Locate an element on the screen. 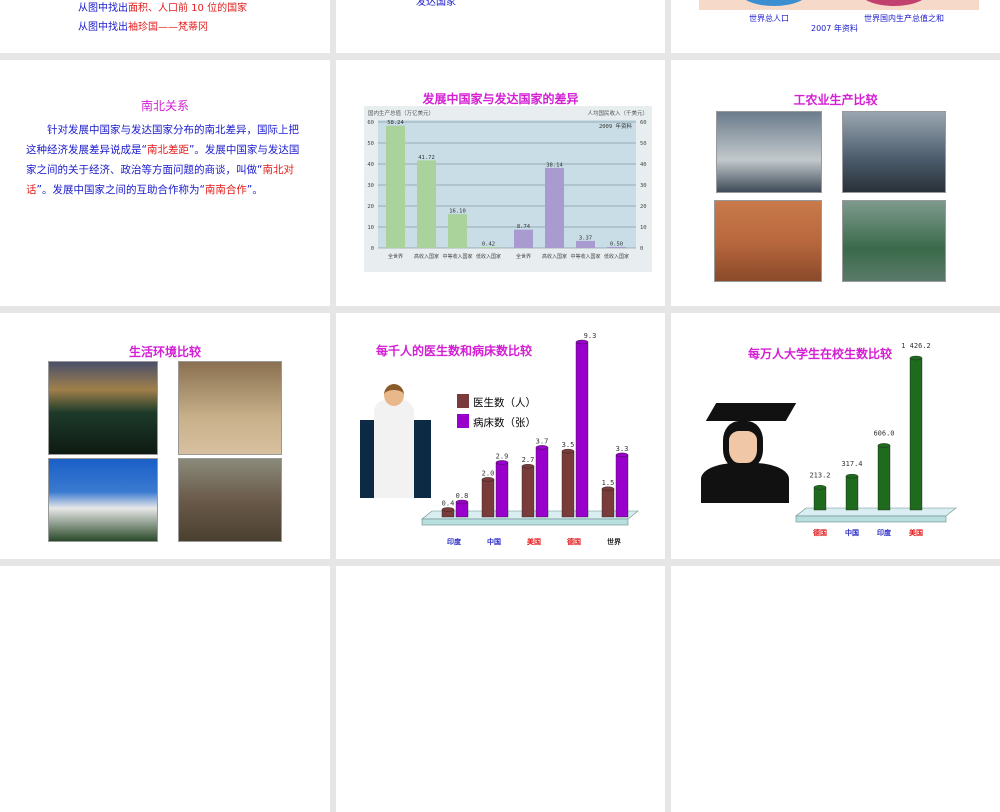 Image resolution: width=1000 pixels, height=812 pixels. label: 世界国内生产总值之和 is located at coordinates (904, 18).